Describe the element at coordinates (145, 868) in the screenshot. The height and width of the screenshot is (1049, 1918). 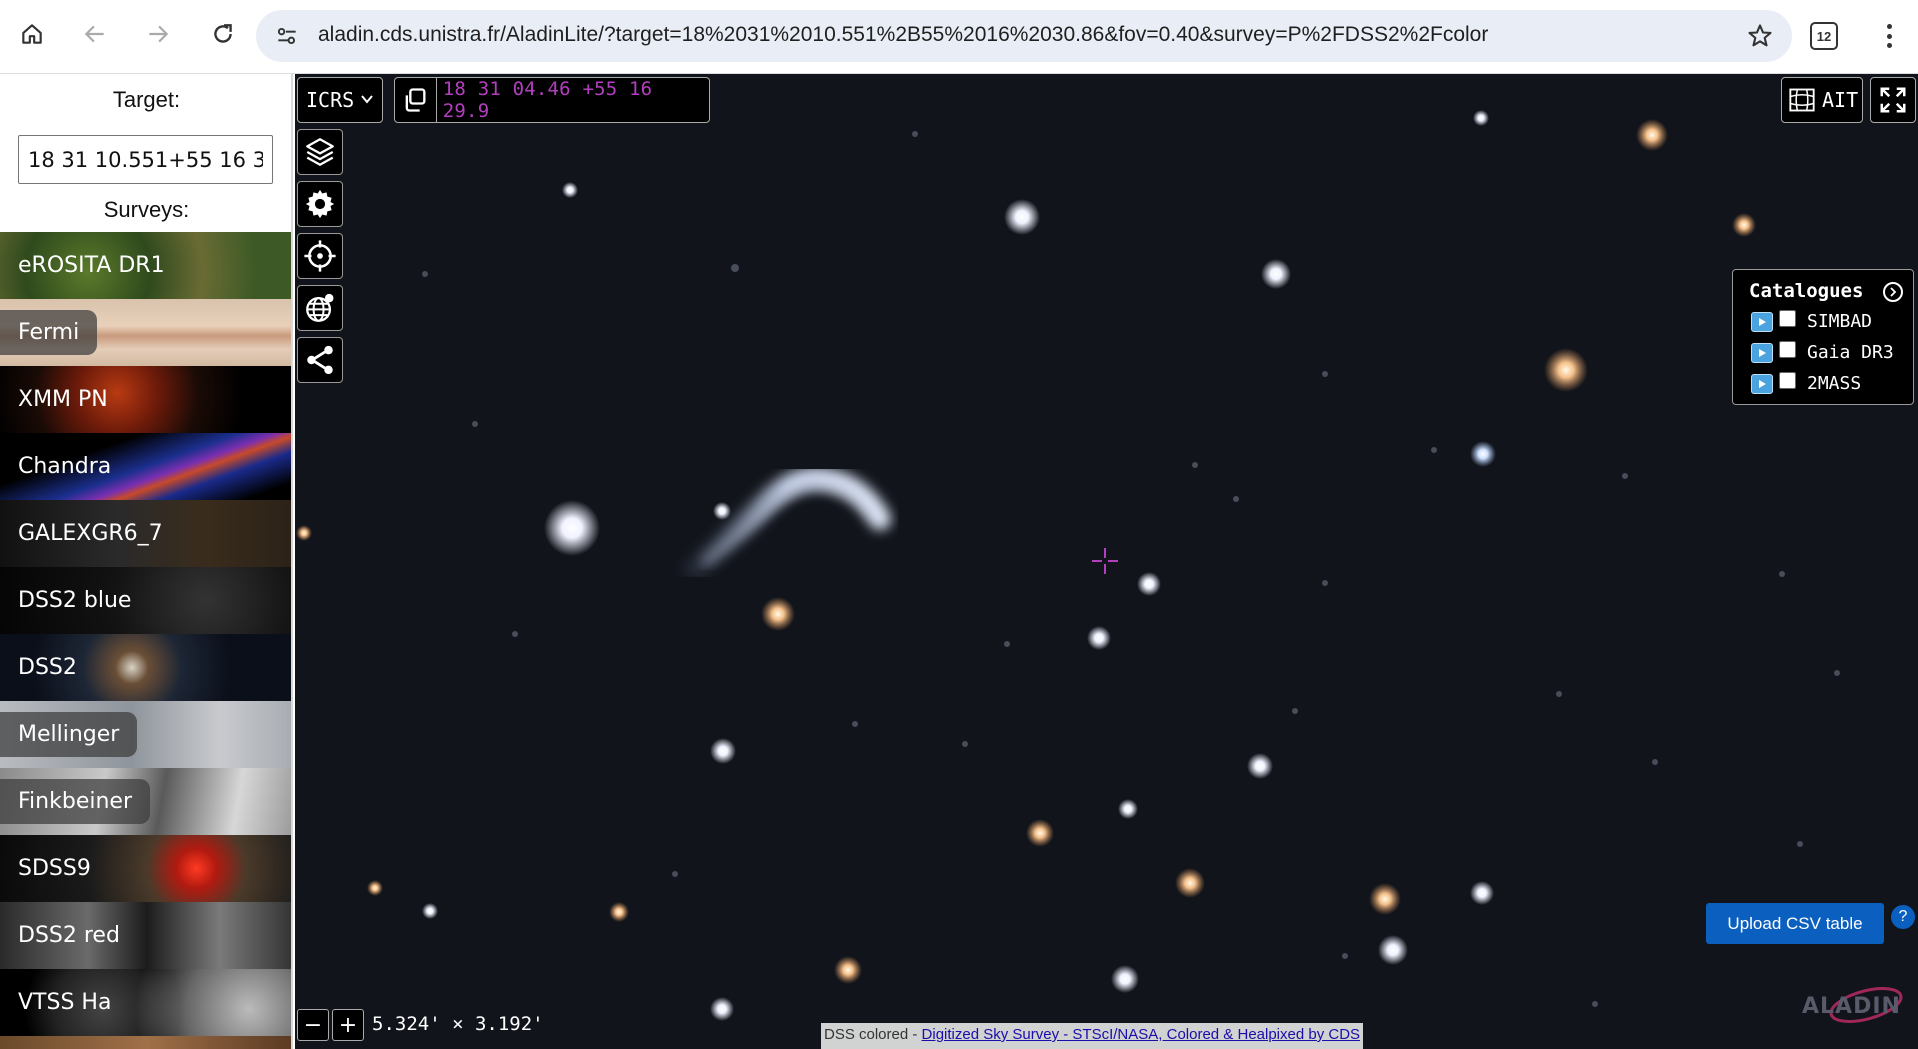
I see `survey-sdss9: SDSS9` at that location.